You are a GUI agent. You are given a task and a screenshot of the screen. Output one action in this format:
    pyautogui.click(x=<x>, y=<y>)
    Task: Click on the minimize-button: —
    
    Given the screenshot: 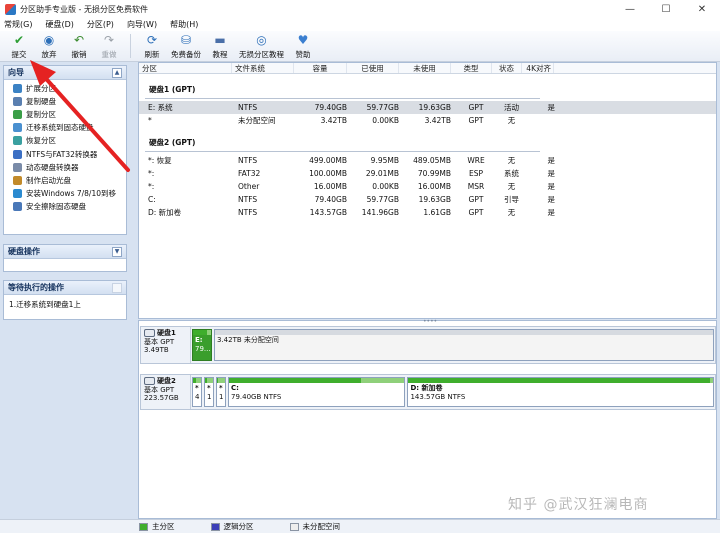 What is the action you would take?
    pyautogui.click(x=630, y=9)
    